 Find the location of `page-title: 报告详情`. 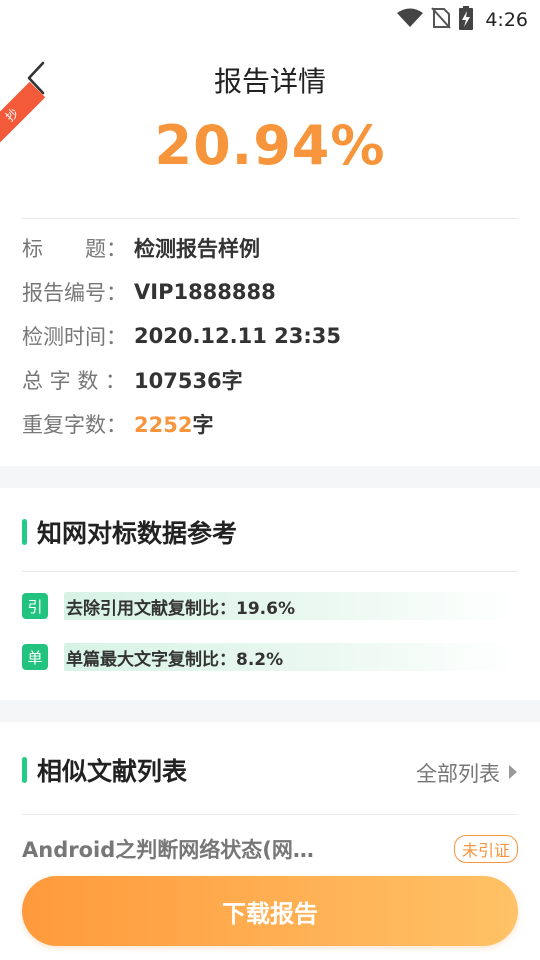

page-title: 报告详情 is located at coordinates (269, 81).